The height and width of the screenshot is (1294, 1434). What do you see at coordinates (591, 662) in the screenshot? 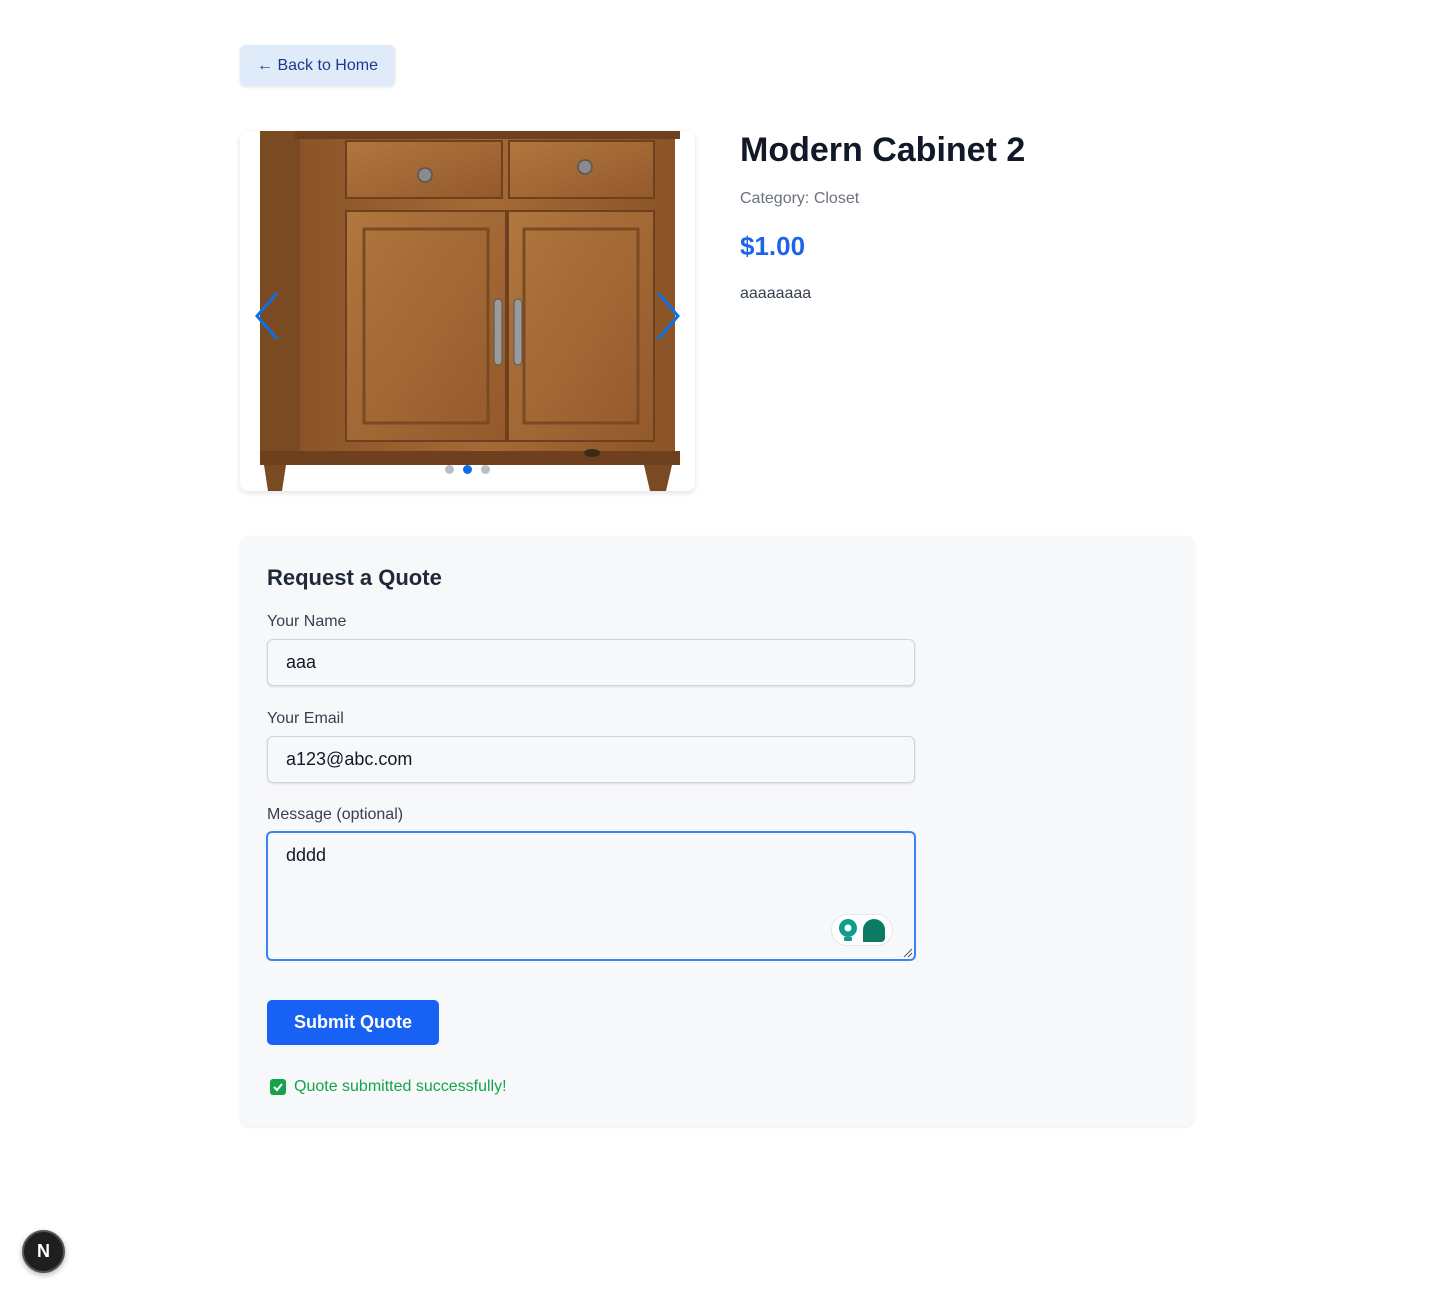
I see `name-input` at bounding box center [591, 662].